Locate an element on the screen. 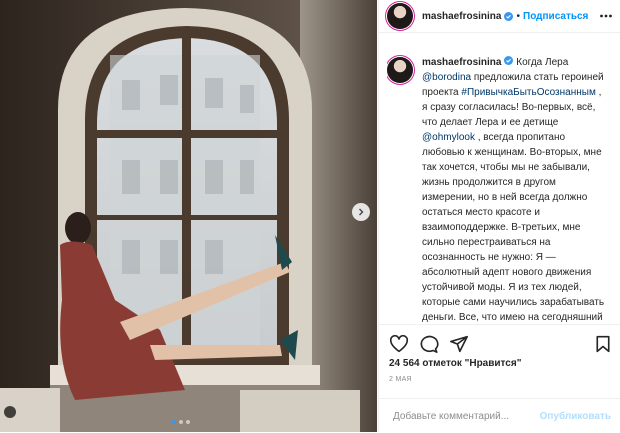  chevron-right-icon is located at coordinates (361, 212).